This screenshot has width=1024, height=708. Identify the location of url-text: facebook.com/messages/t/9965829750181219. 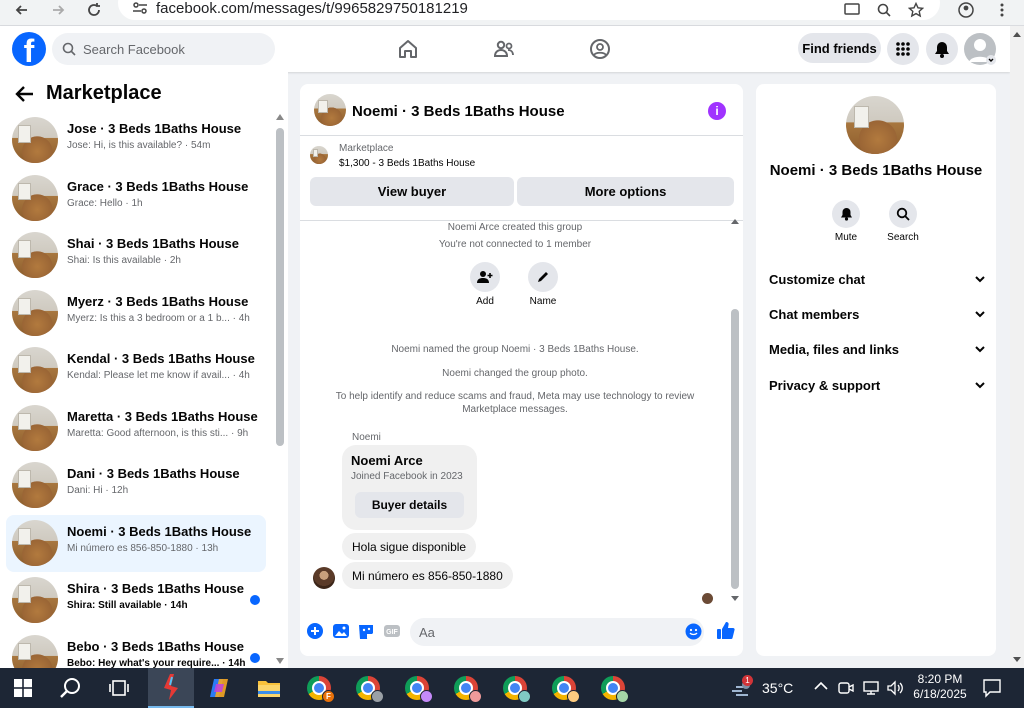
(312, 8).